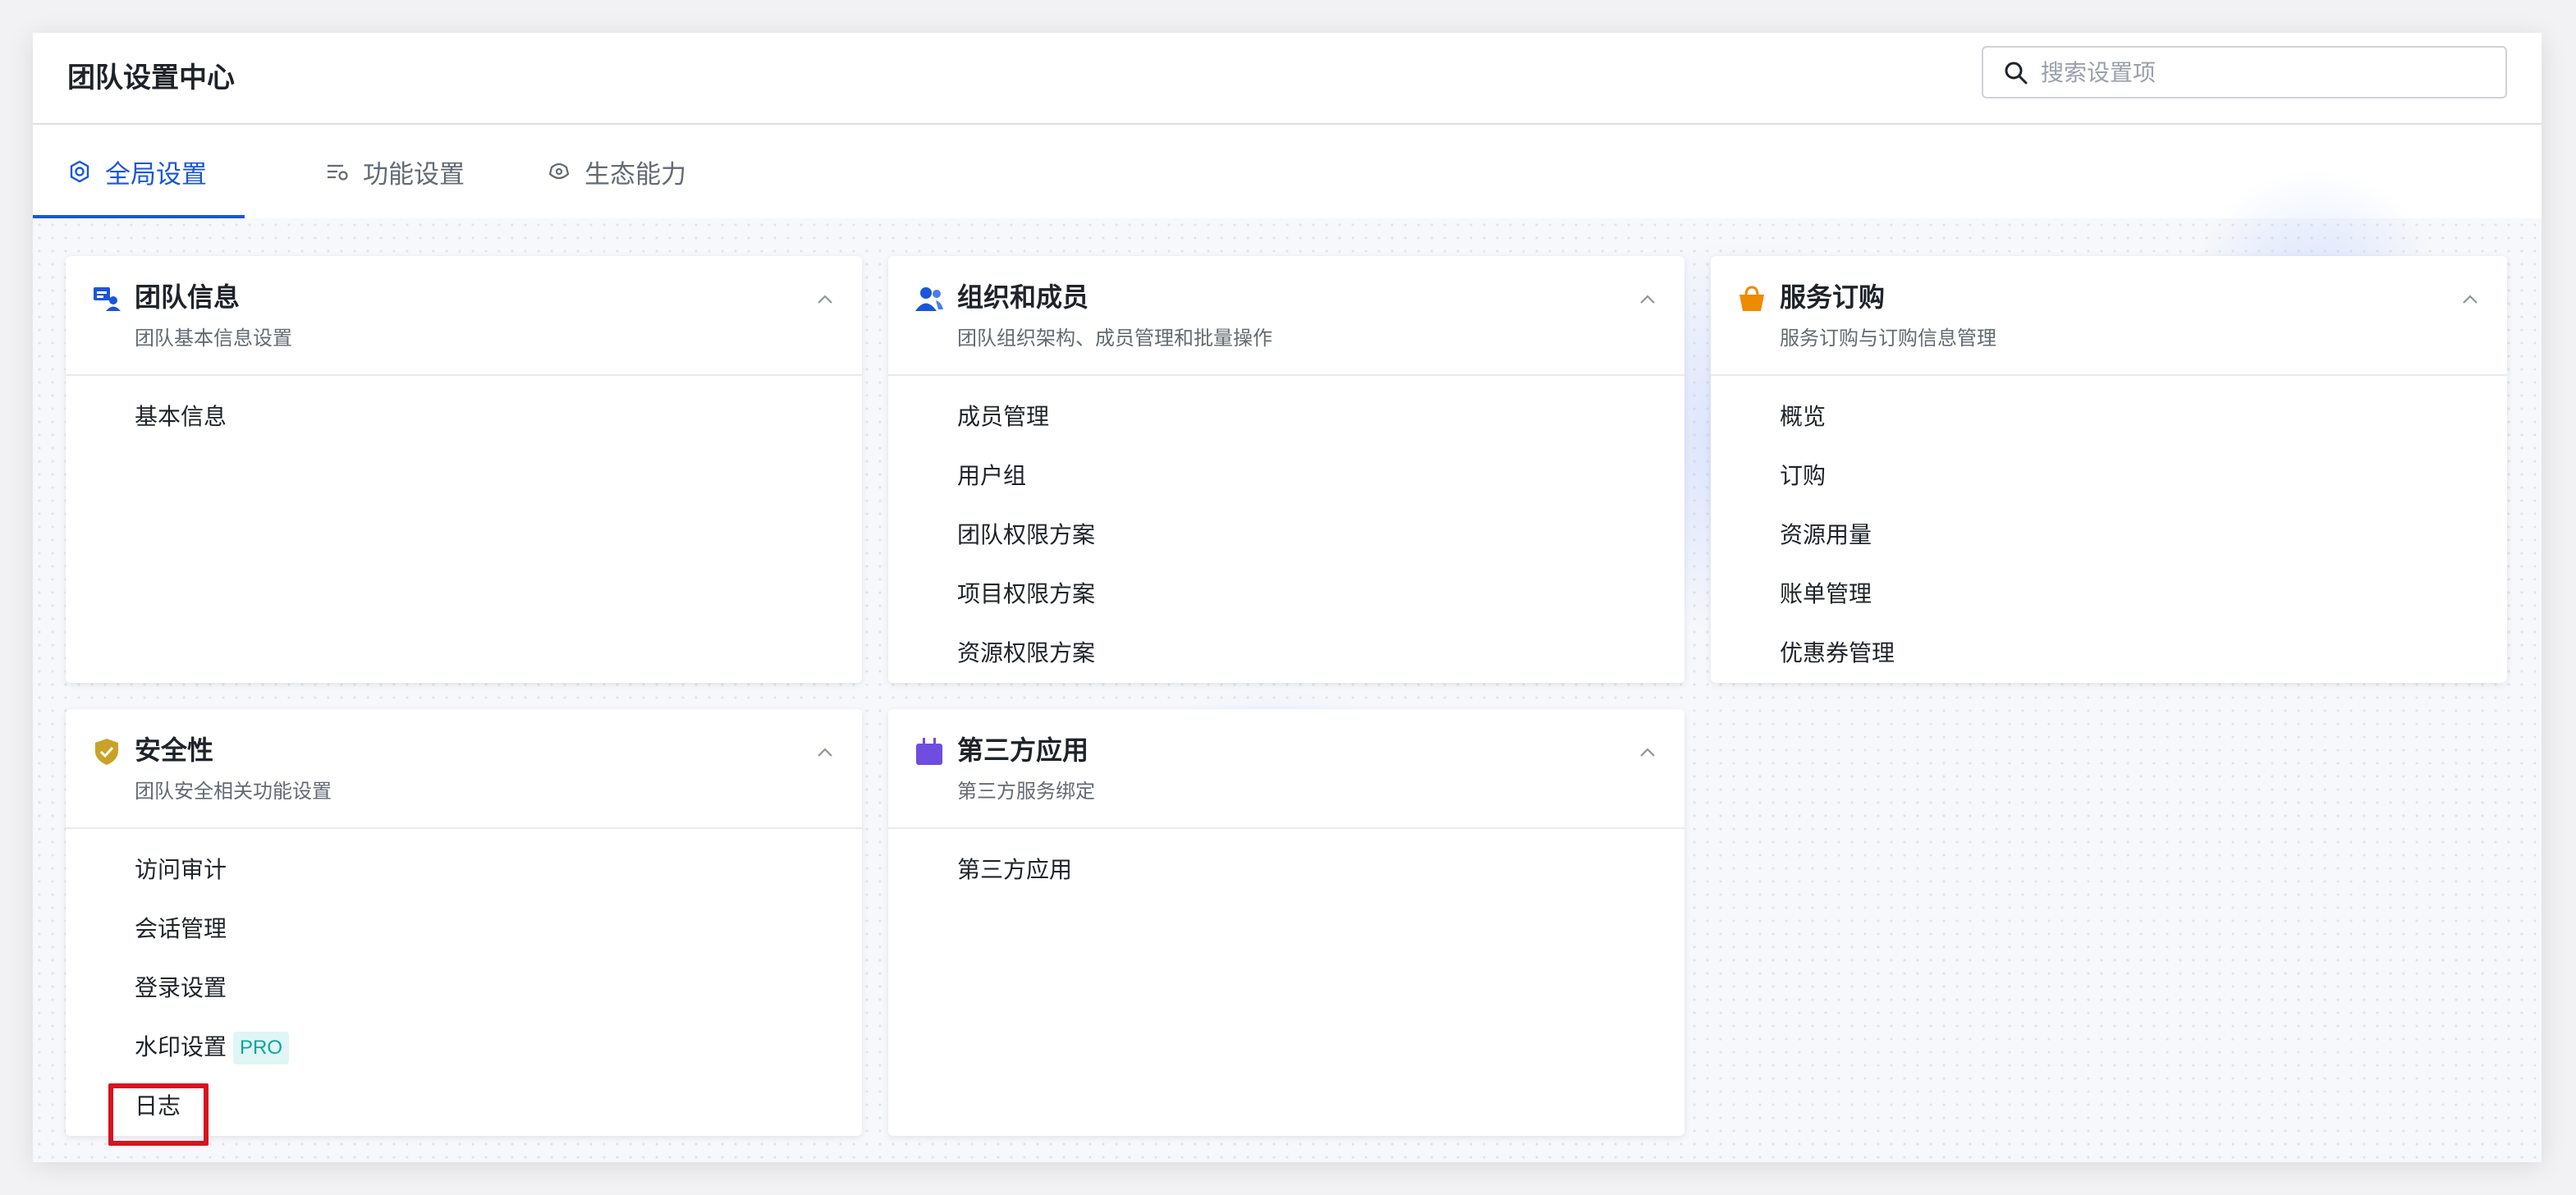 The width and height of the screenshot is (2576, 1195). I want to click on card-header: 第三方应用 第三方服务绑定, so click(1286, 769).